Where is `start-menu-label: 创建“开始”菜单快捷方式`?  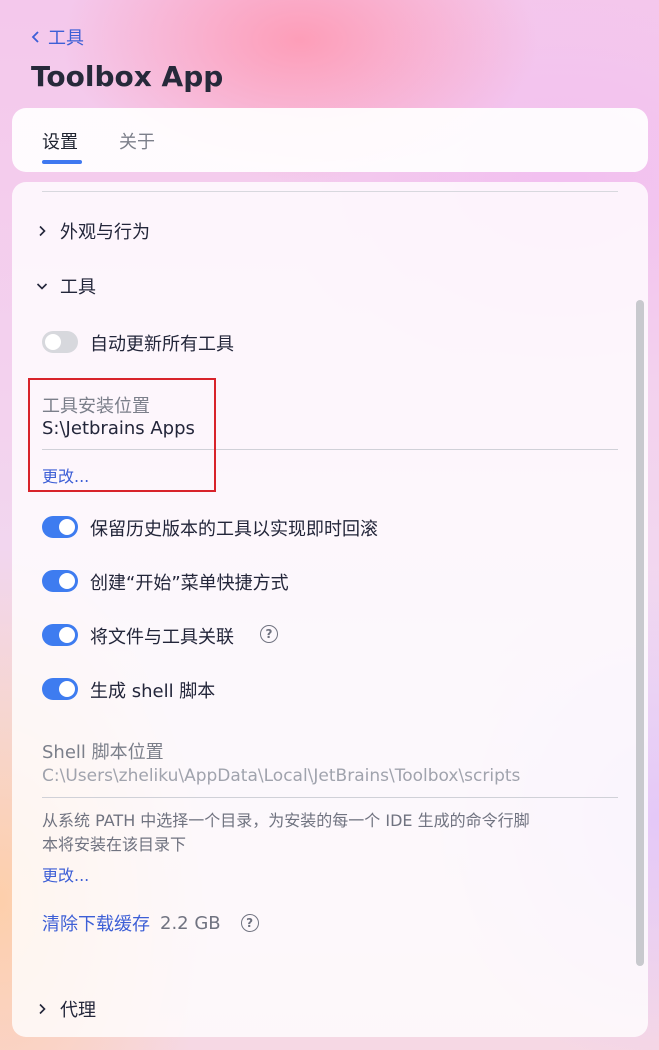 start-menu-label: 创建“开始”菜单快捷方式 is located at coordinates (189, 583).